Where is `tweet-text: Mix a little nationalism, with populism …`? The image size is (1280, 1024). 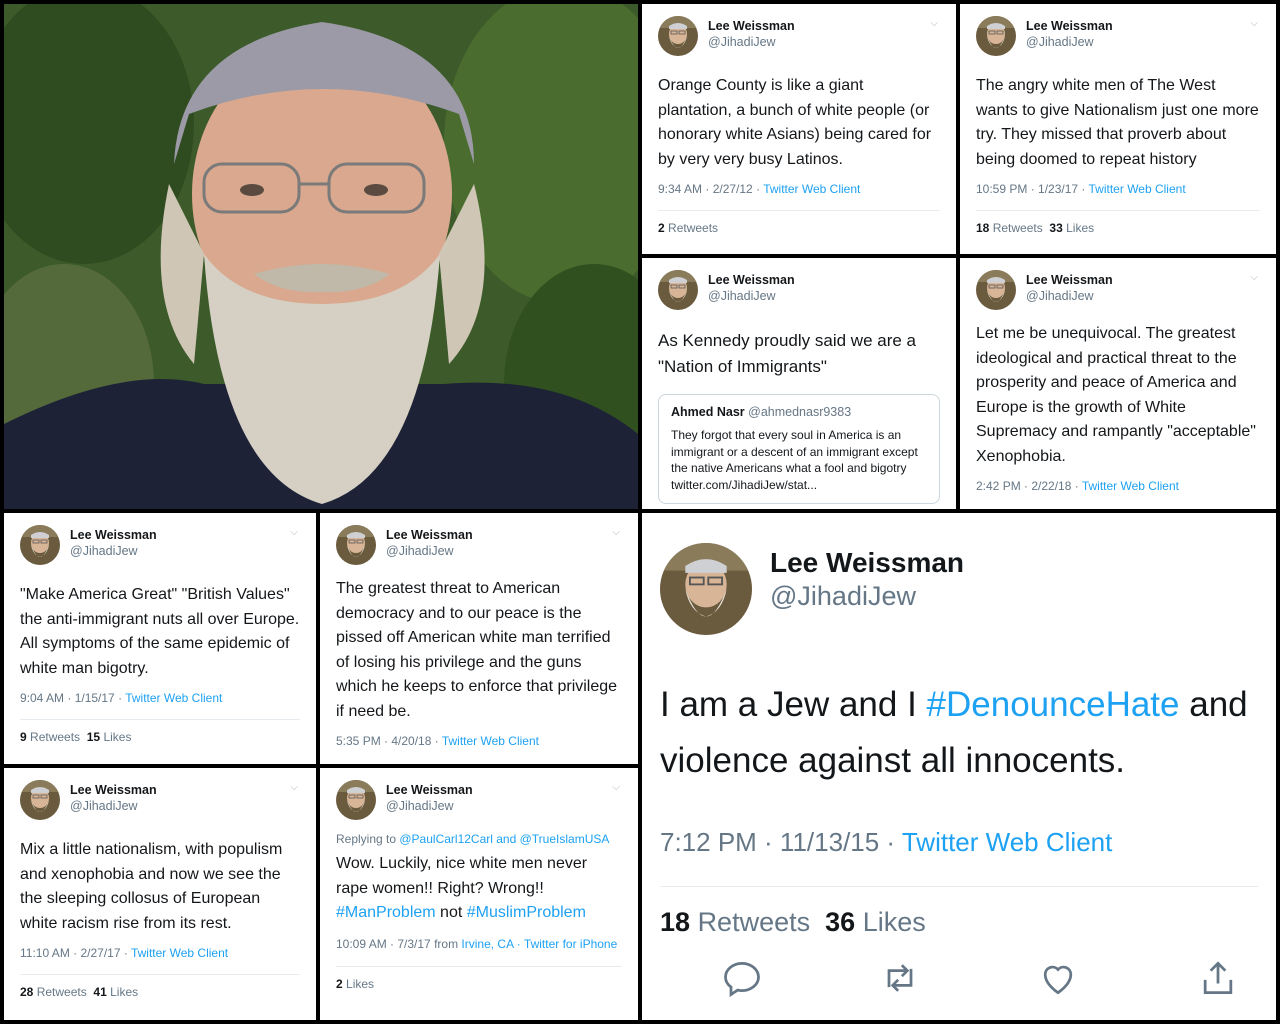 tweet-text: Mix a little nationalism, with populism … is located at coordinates (151, 886).